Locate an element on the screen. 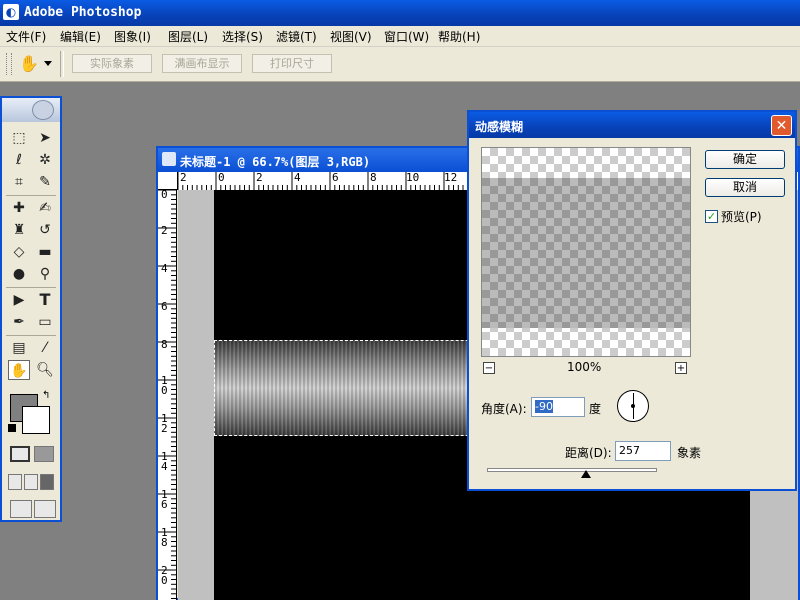  notes-icon: ▤ is located at coordinates (19, 348).